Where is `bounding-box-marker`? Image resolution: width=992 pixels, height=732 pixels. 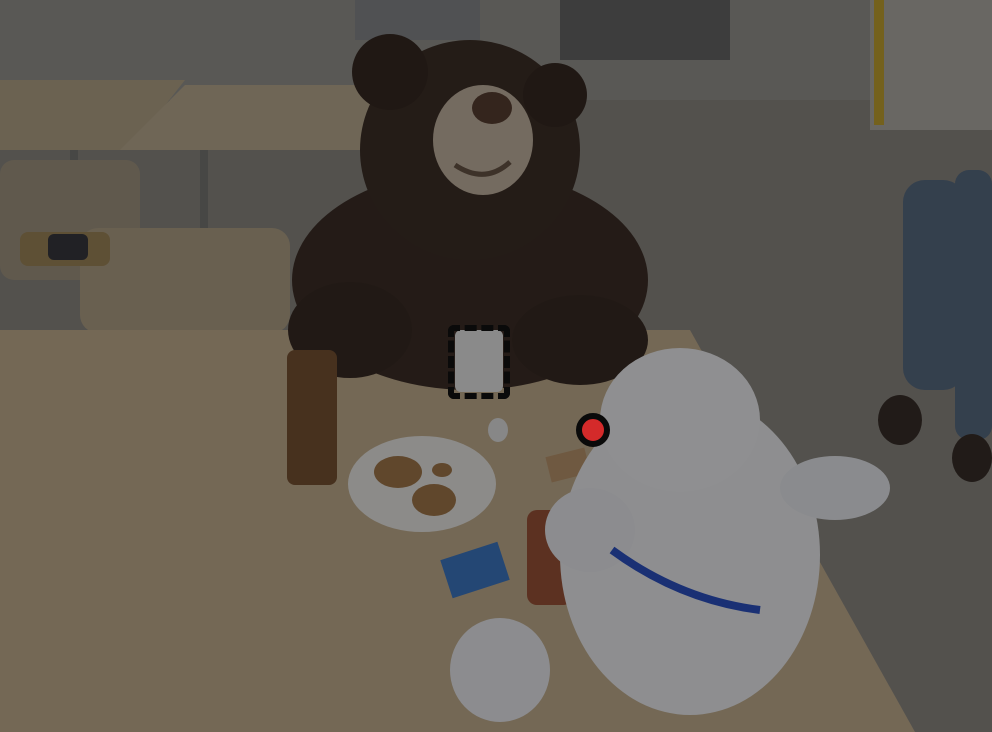
bounding-box-marker is located at coordinates (479, 362).